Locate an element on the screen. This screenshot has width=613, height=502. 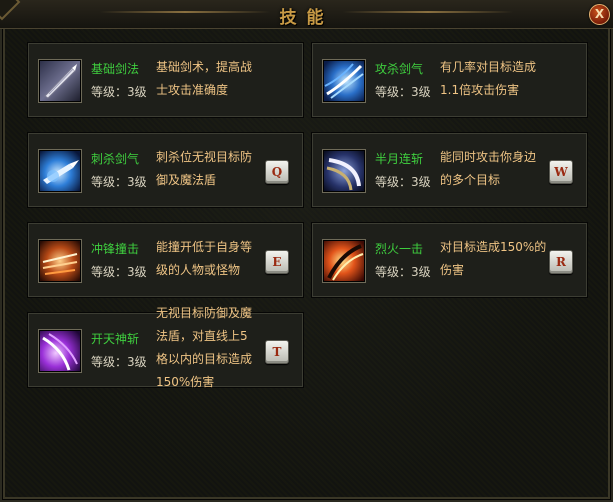
hotkey-button-q: Q is located at coordinates (277, 172).